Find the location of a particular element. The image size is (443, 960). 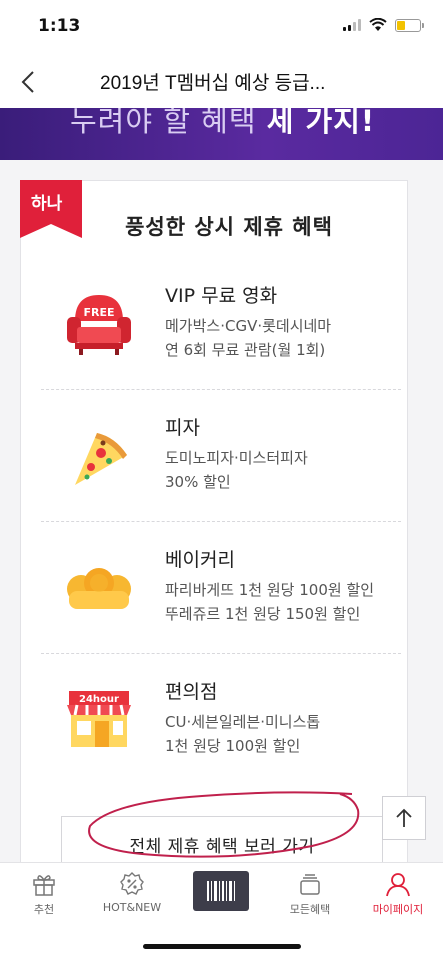

status-icons is located at coordinates (383, 25).